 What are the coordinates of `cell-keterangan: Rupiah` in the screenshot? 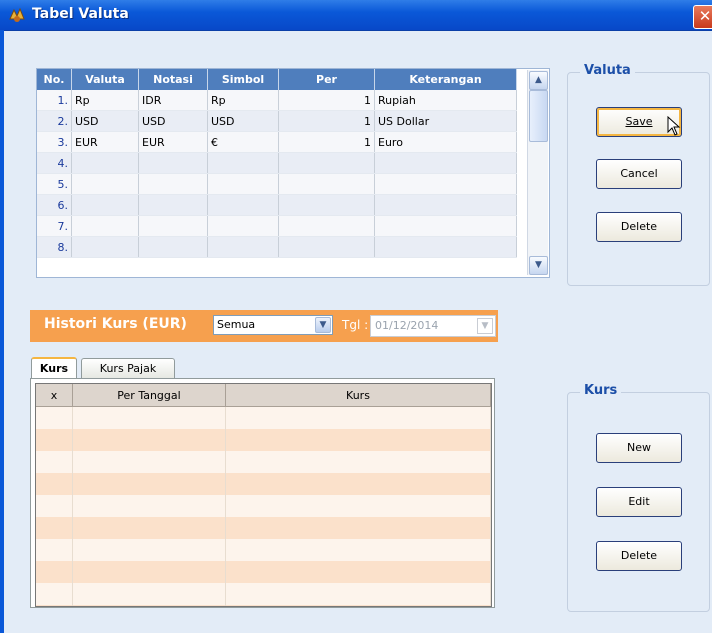 It's located at (445, 100).